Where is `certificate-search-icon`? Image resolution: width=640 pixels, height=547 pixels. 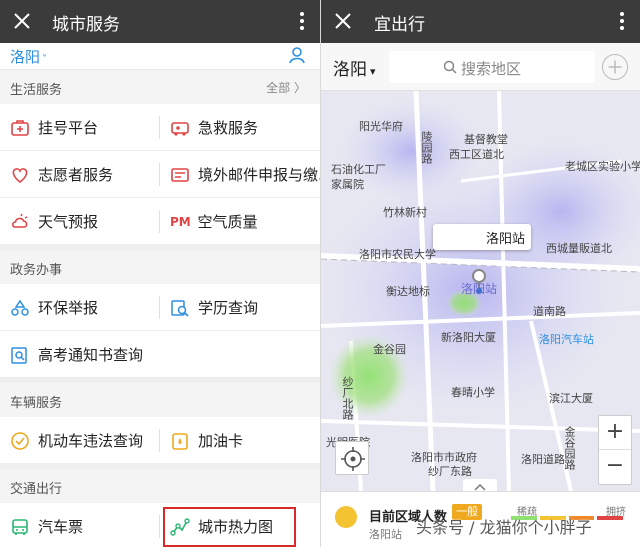
certificate-search-icon is located at coordinates (180, 308).